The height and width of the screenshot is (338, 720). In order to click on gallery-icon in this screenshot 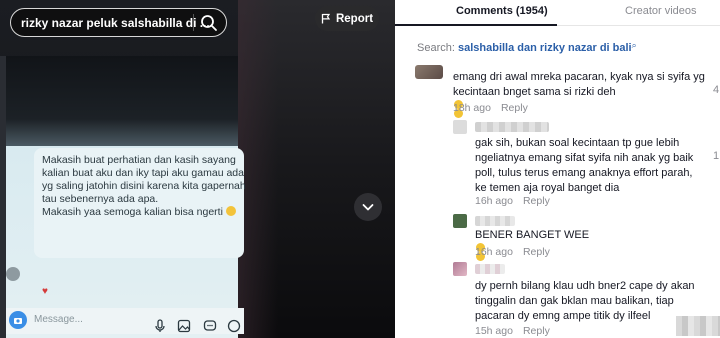, I will do `click(184, 326)`.